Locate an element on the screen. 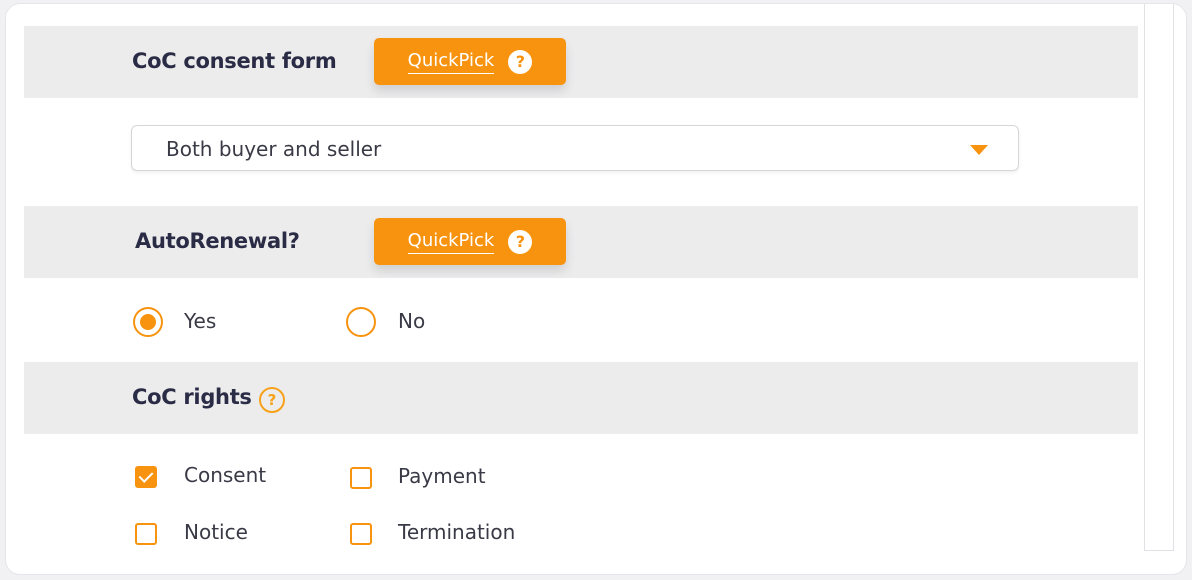 This screenshot has width=1192, height=580. scrollbar is located at coordinates (1159, 277).